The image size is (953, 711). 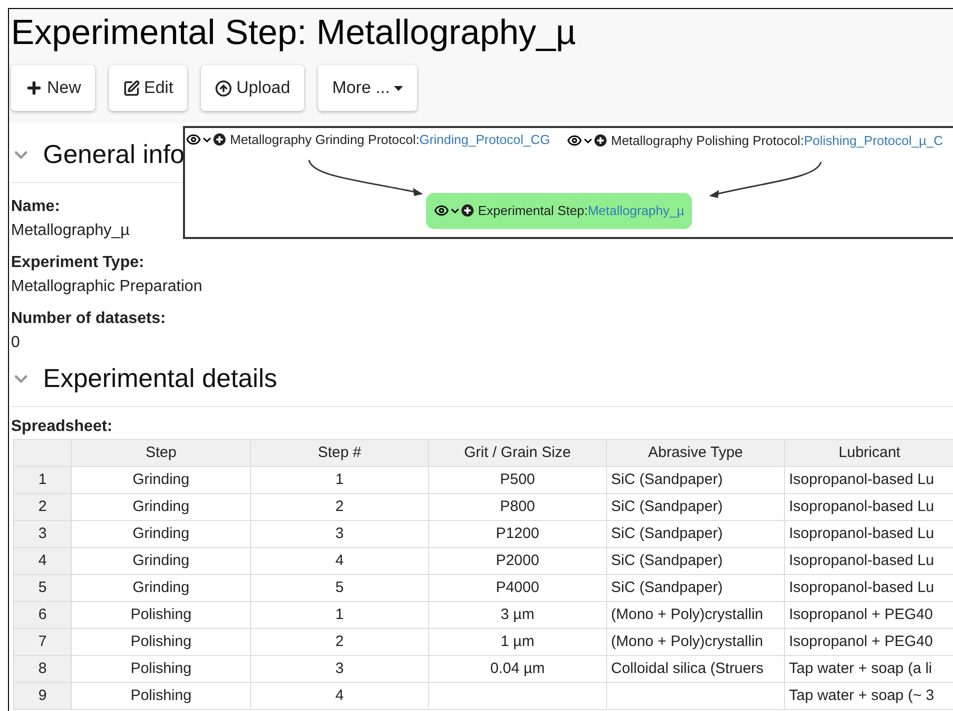 What do you see at coordinates (484, 140) in the screenshot?
I see `node-link: Grinding_Protocol_CG` at bounding box center [484, 140].